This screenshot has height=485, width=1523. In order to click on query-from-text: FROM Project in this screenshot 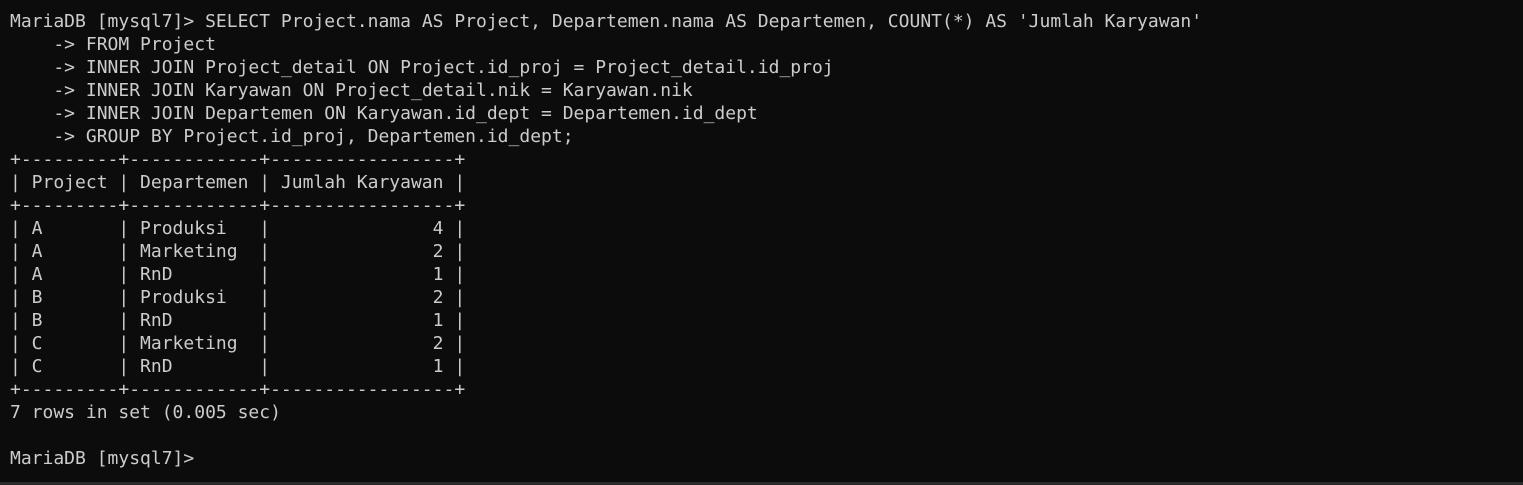, I will do `click(150, 44)`.